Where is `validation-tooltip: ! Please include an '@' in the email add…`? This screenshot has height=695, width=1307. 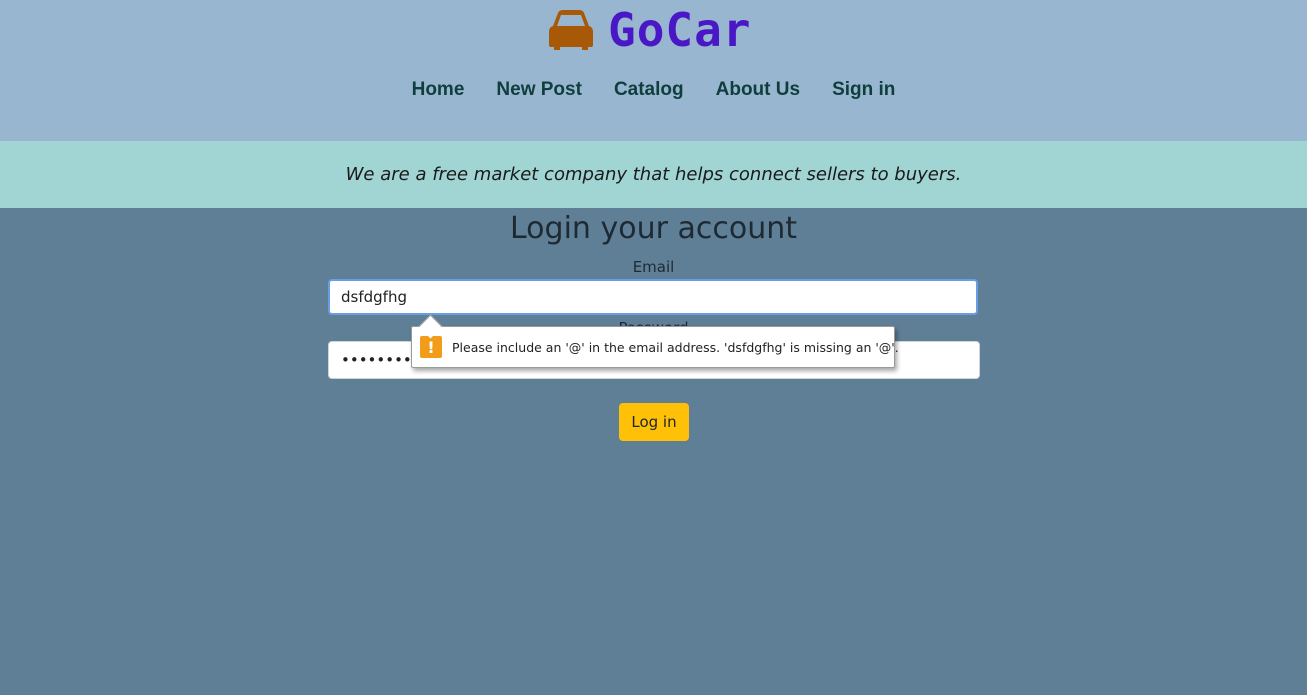 validation-tooltip: ! Please include an '@' in the email add… is located at coordinates (655, 341).